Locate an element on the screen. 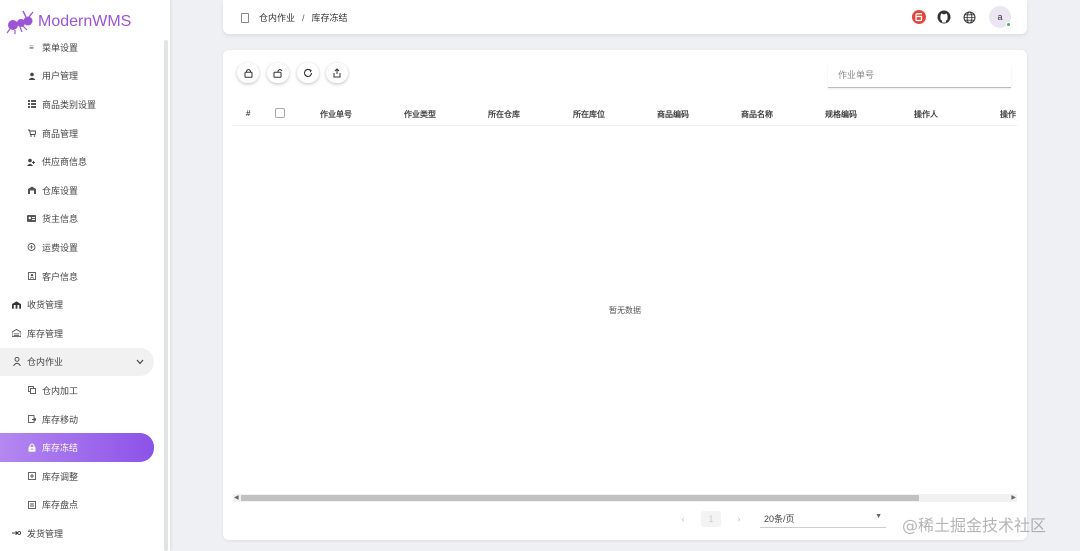 This screenshot has width=1080, height=551. scrollbar-thumb is located at coordinates (580, 498).